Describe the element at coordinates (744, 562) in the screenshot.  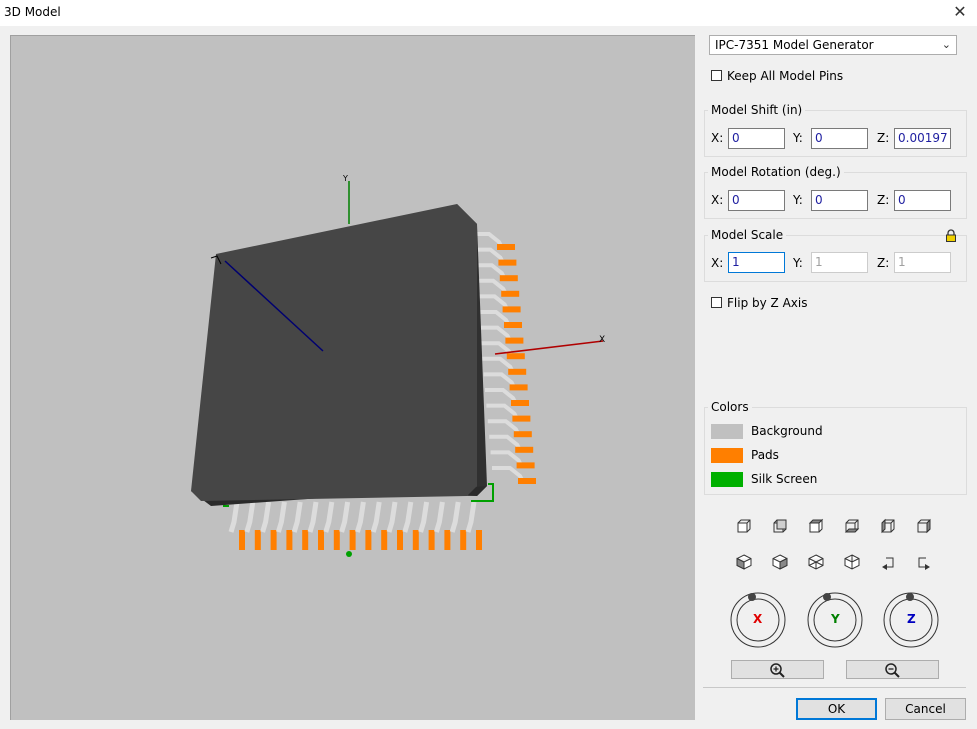
I see `iso-view-1-icon` at that location.